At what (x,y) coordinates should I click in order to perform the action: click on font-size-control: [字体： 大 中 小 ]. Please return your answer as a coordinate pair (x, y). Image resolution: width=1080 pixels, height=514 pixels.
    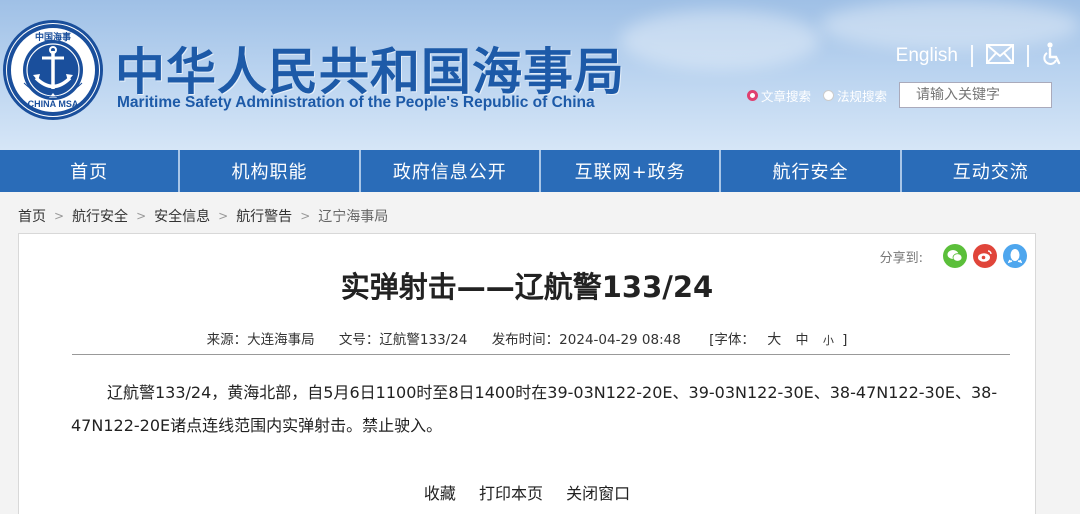
    Looking at the image, I should click on (778, 340).